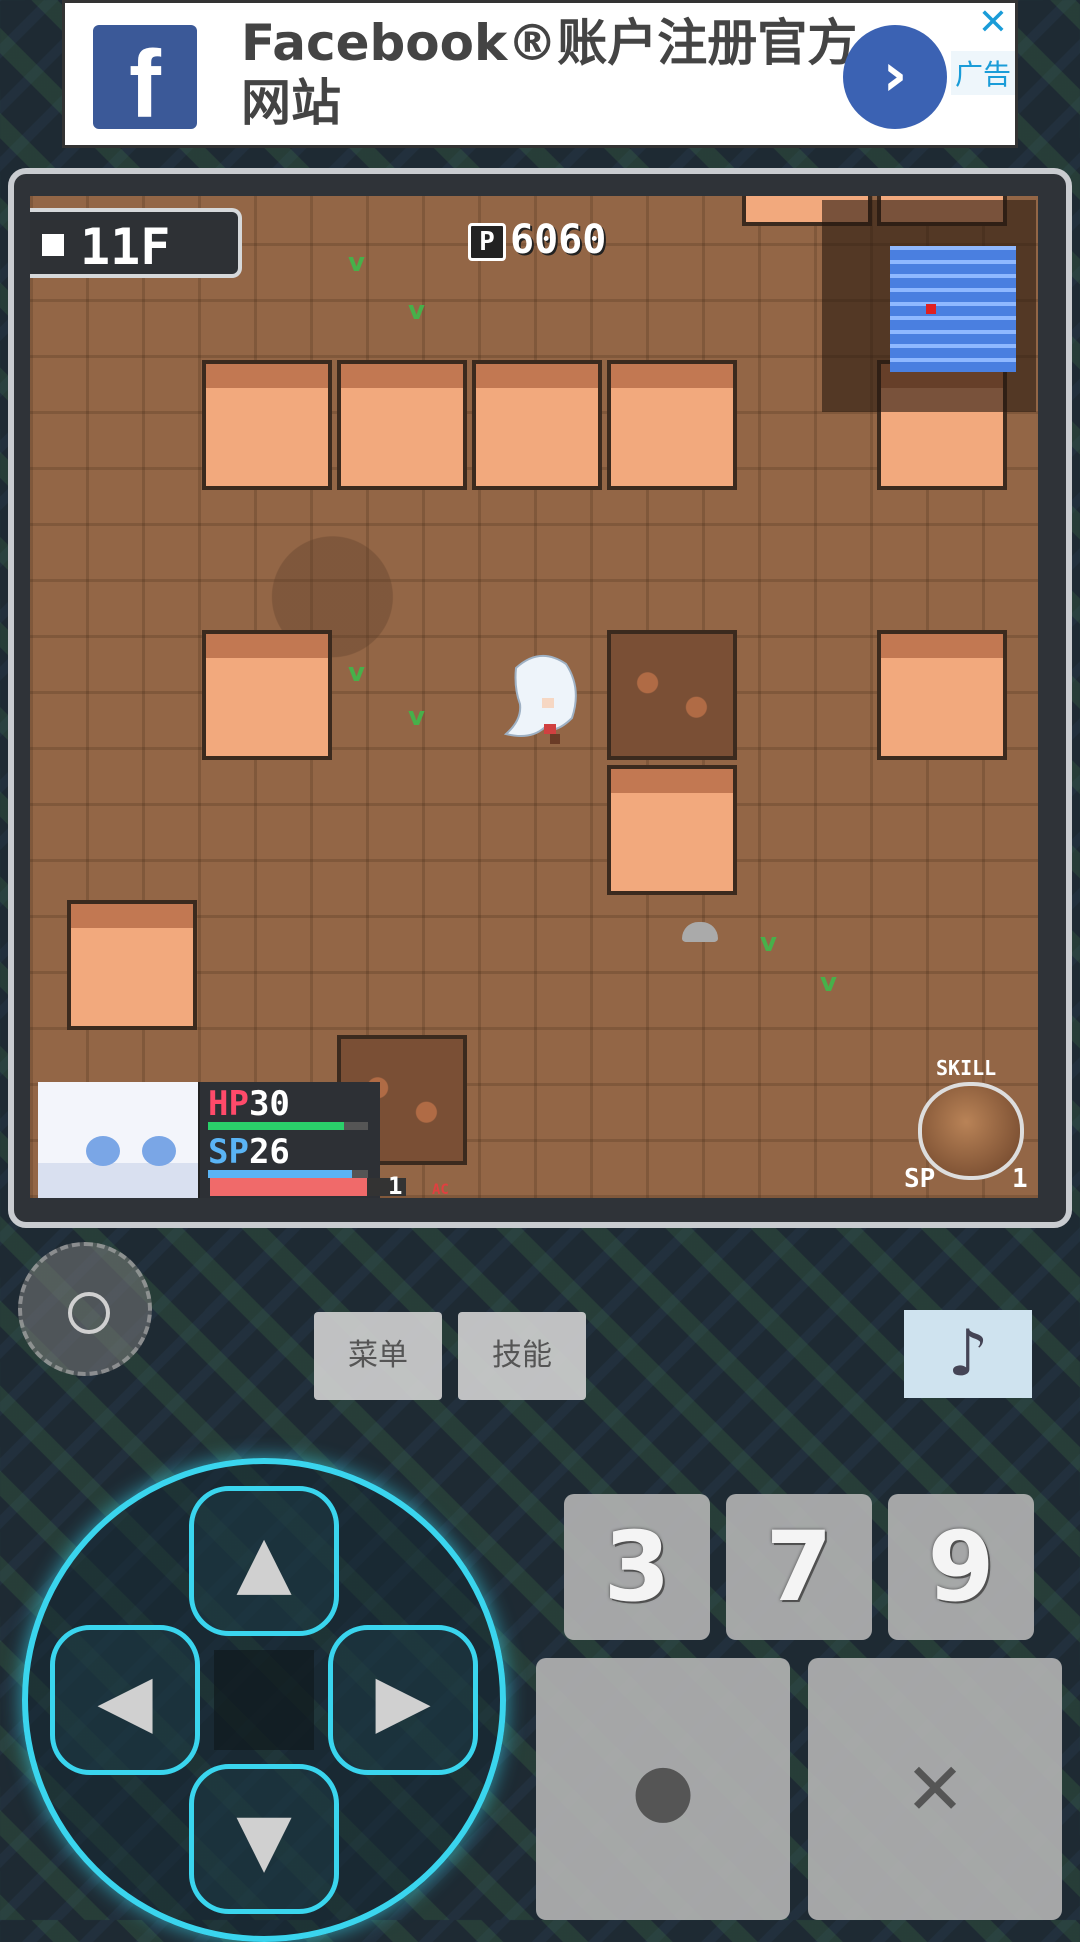 The image size is (1080, 1942). I want to click on ac-bar-fill, so click(288, 1187).